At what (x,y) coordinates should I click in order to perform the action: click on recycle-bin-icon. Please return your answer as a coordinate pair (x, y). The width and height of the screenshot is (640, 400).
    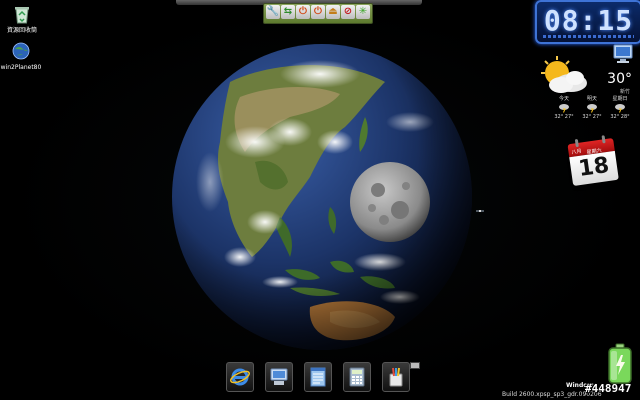
    Looking at the image, I should click on (22, 15).